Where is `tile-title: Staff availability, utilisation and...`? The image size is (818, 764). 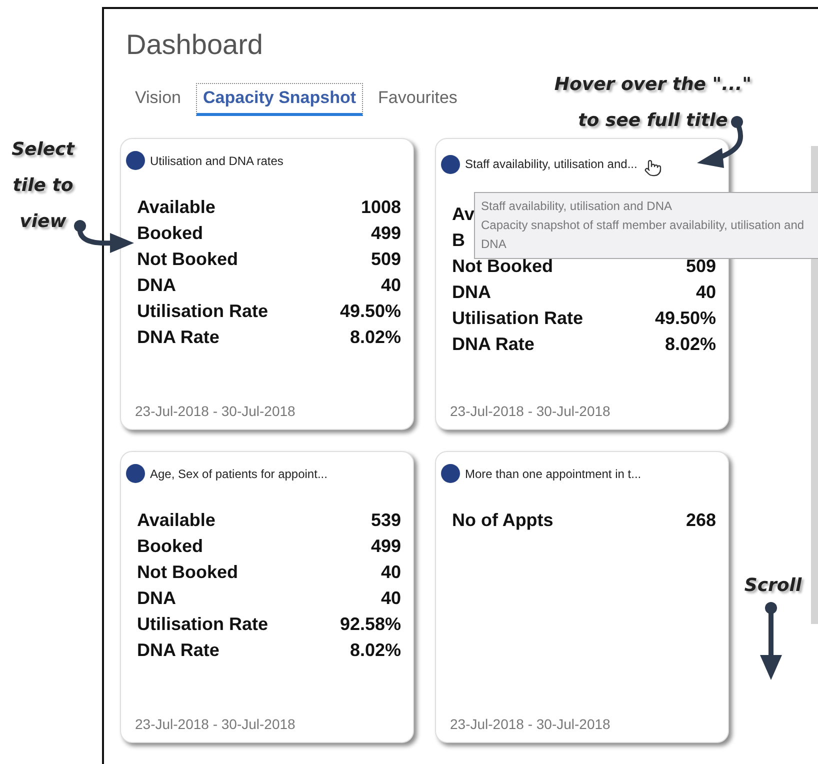
tile-title: Staff availability, utilisation and... is located at coordinates (551, 164).